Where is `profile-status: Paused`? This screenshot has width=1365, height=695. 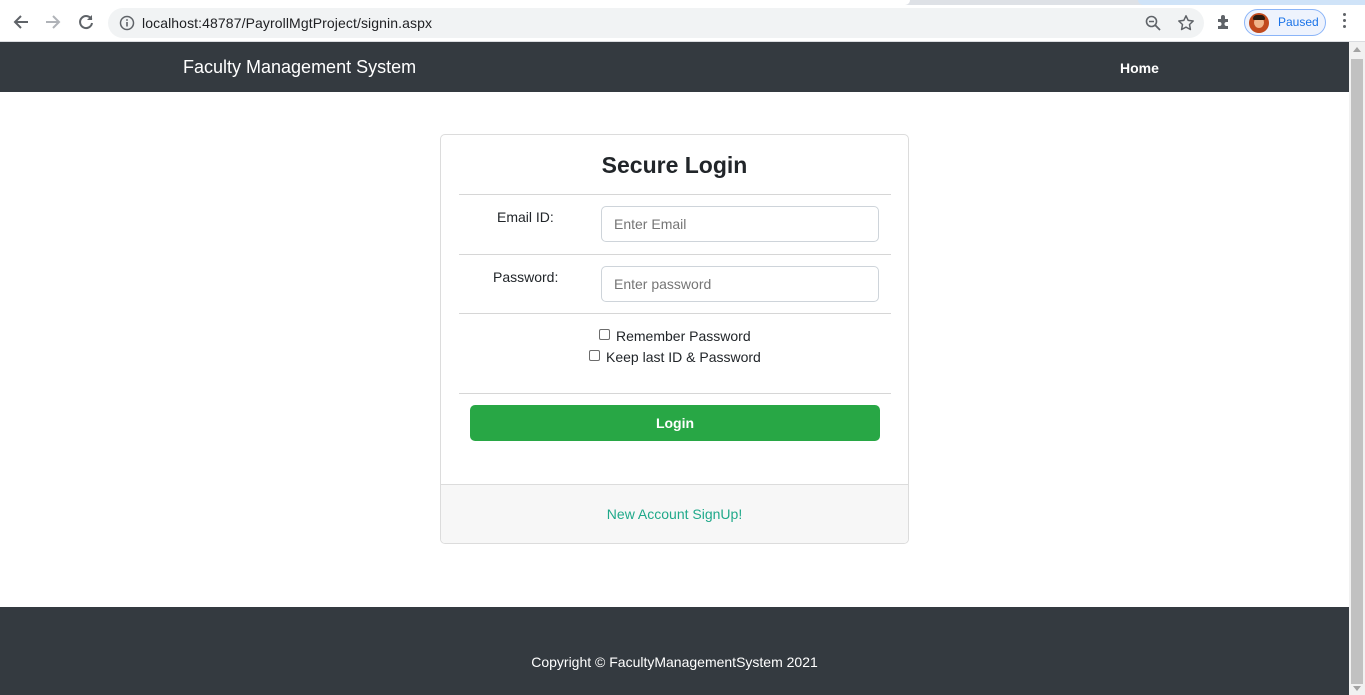
profile-status: Paused is located at coordinates (1298, 22).